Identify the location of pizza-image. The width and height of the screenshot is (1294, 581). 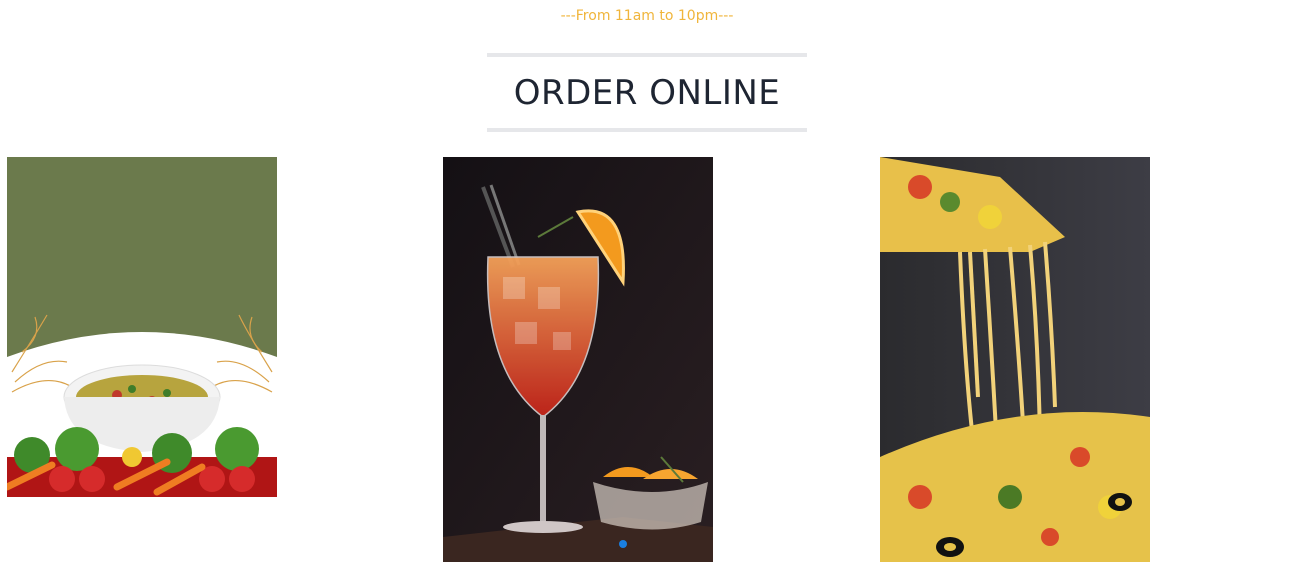
(1015, 359).